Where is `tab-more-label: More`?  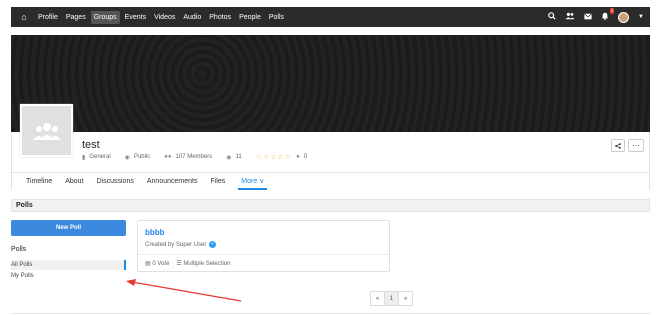 tab-more-label: More is located at coordinates (249, 181).